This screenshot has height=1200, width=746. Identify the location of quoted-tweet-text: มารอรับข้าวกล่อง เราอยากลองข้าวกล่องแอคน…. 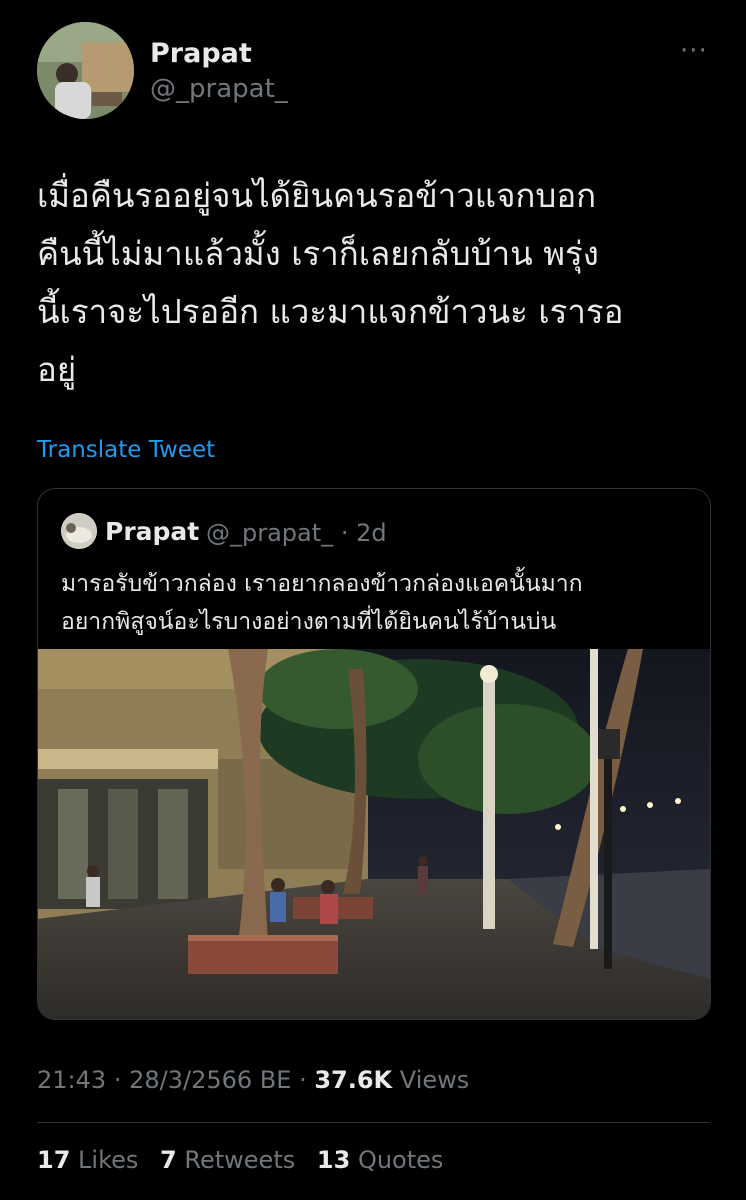
(322, 603).